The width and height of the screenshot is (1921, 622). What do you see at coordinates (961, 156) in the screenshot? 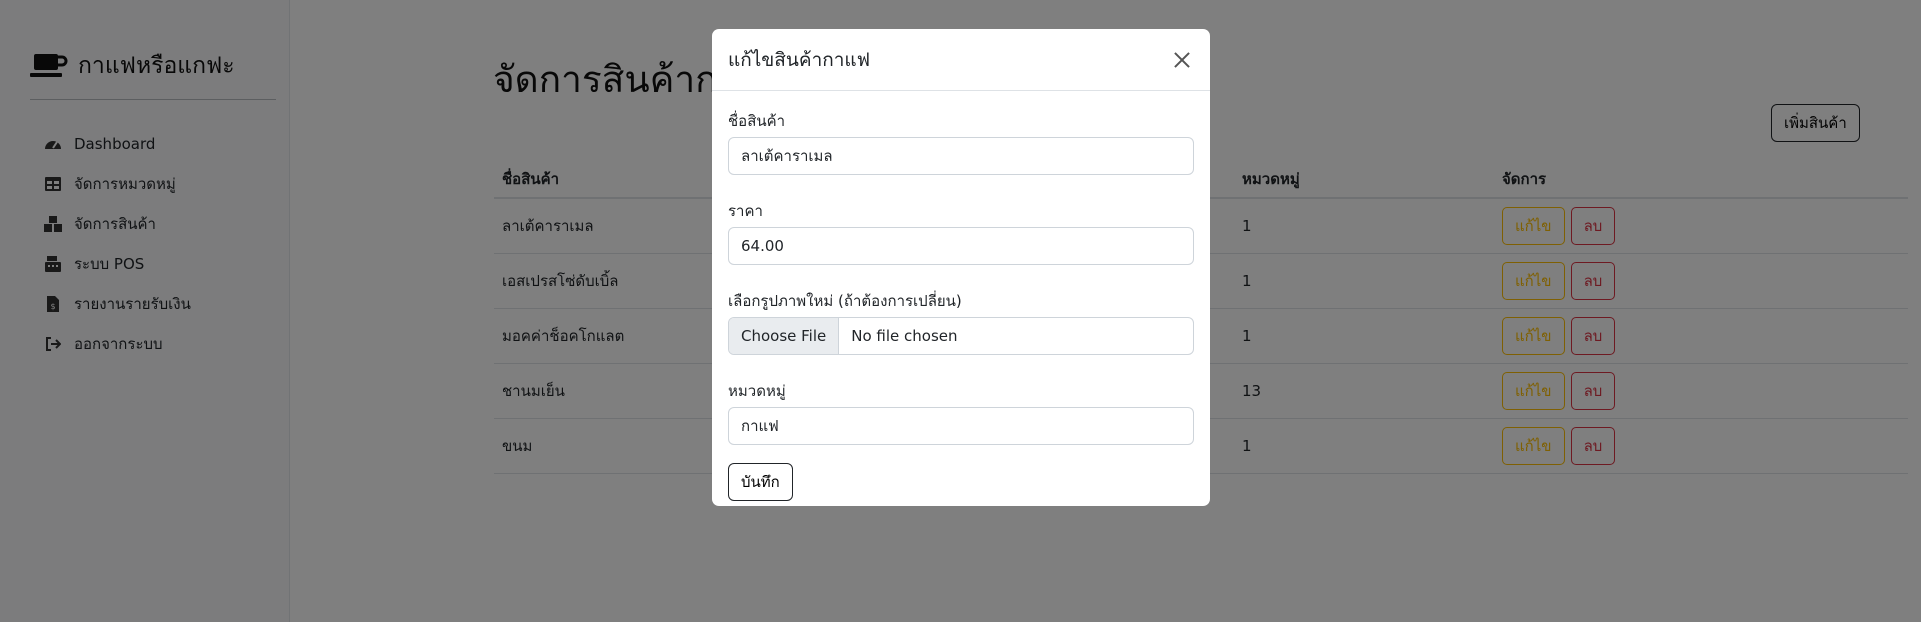
I see `product-name-input: ลาเต้คาราเมล` at bounding box center [961, 156].